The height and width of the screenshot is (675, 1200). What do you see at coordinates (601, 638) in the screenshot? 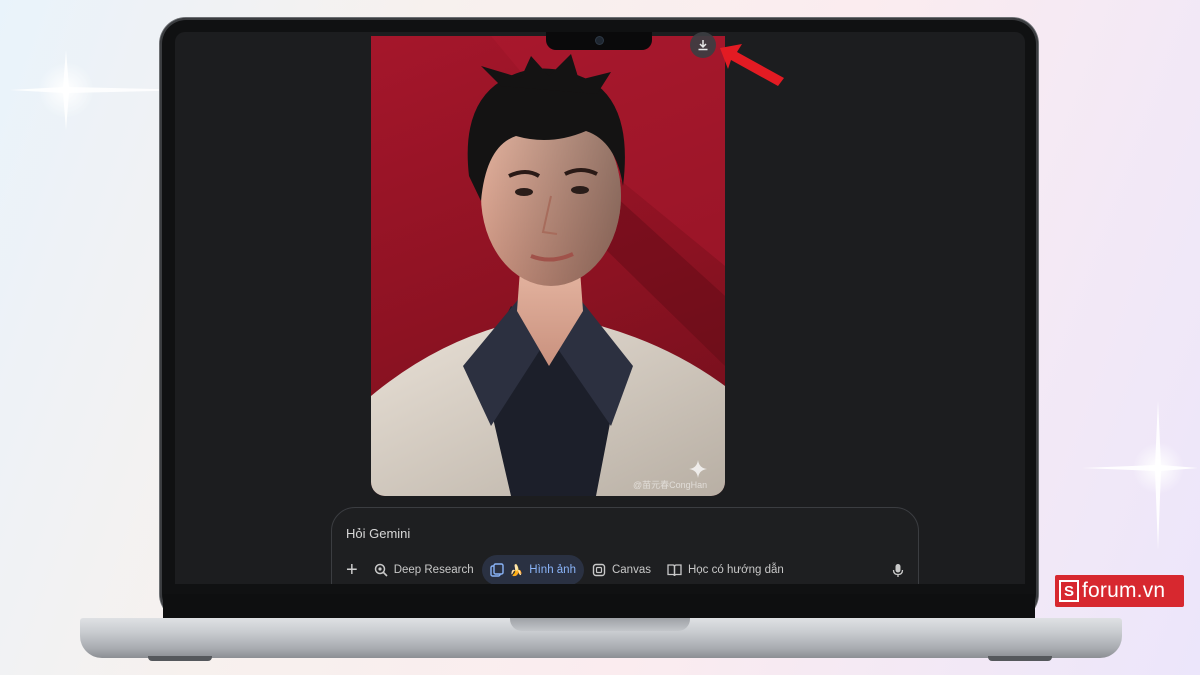
I see `laptop-base` at bounding box center [601, 638].